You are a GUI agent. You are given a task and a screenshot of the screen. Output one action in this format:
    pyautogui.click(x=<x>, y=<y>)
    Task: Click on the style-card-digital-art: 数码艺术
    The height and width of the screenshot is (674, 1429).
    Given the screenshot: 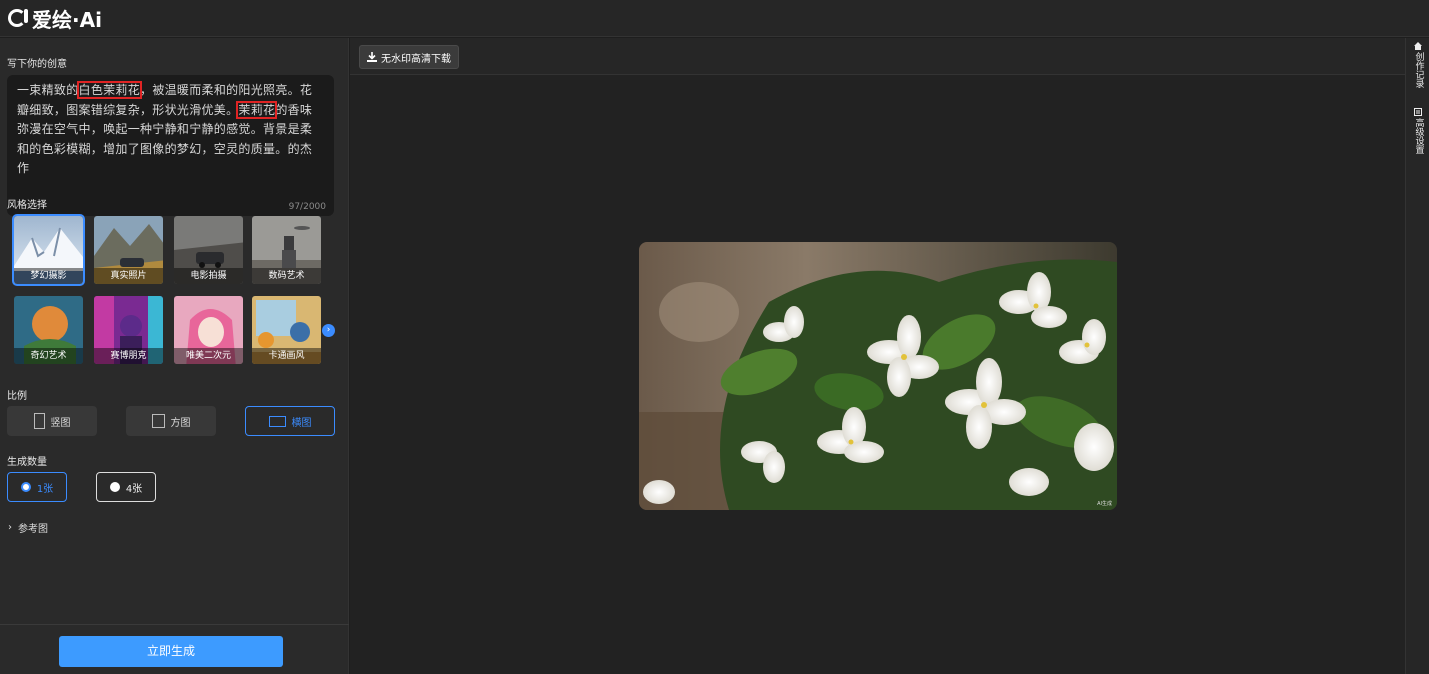 What is the action you would take?
    pyautogui.click(x=286, y=250)
    